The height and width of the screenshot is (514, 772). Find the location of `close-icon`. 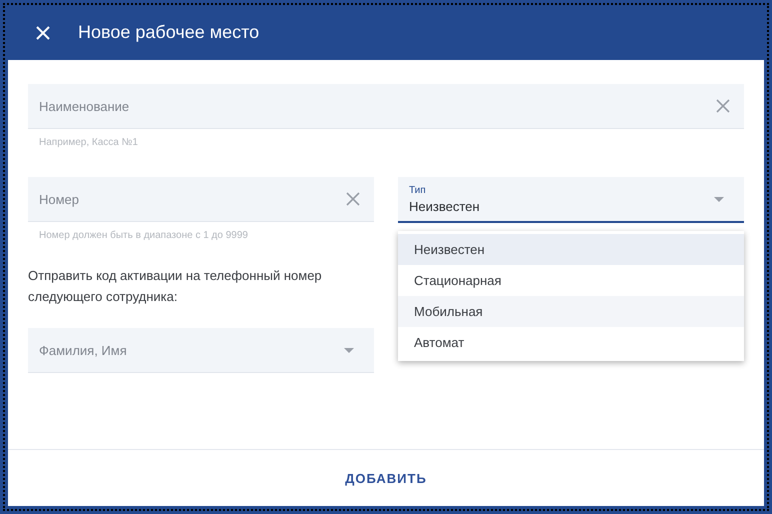

close-icon is located at coordinates (43, 33).